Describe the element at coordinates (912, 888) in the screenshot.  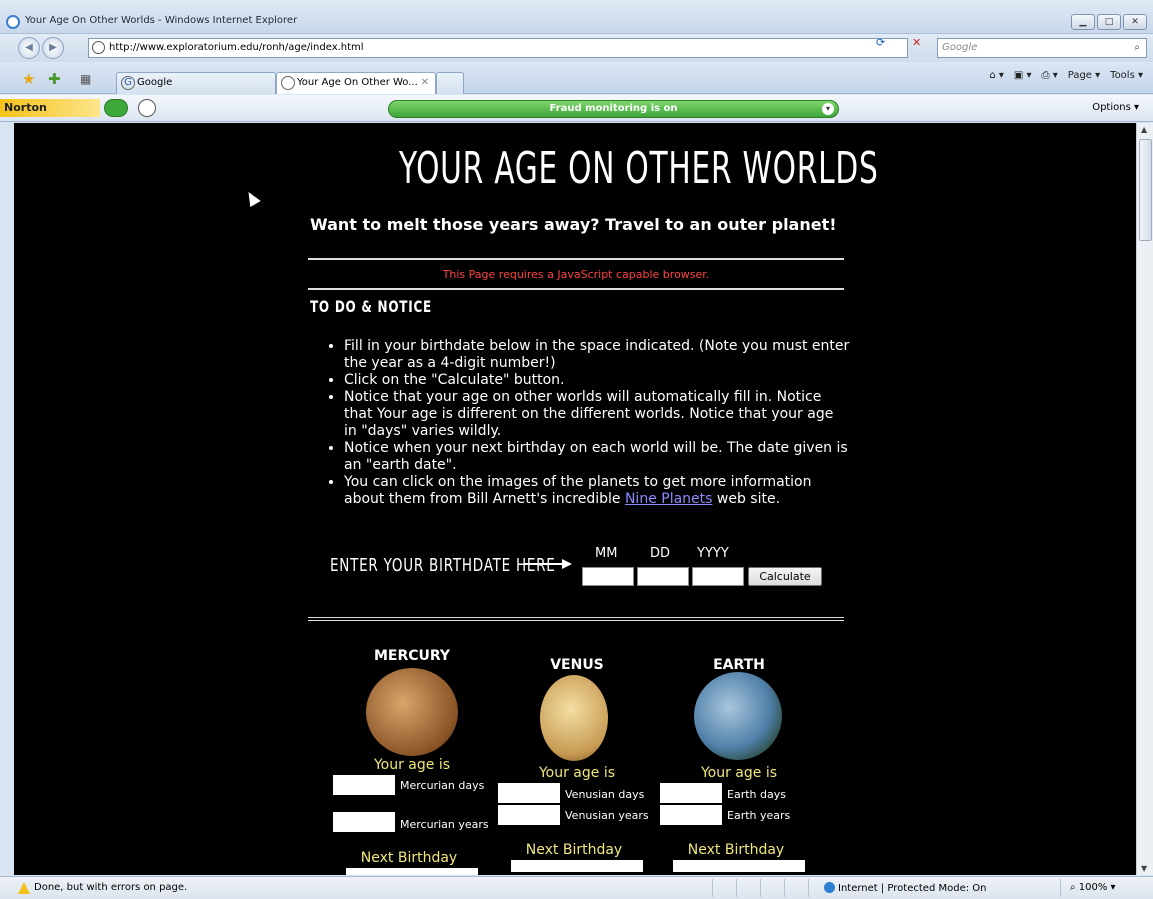
I see `zone-label: Internet | Protected Mode: On` at that location.